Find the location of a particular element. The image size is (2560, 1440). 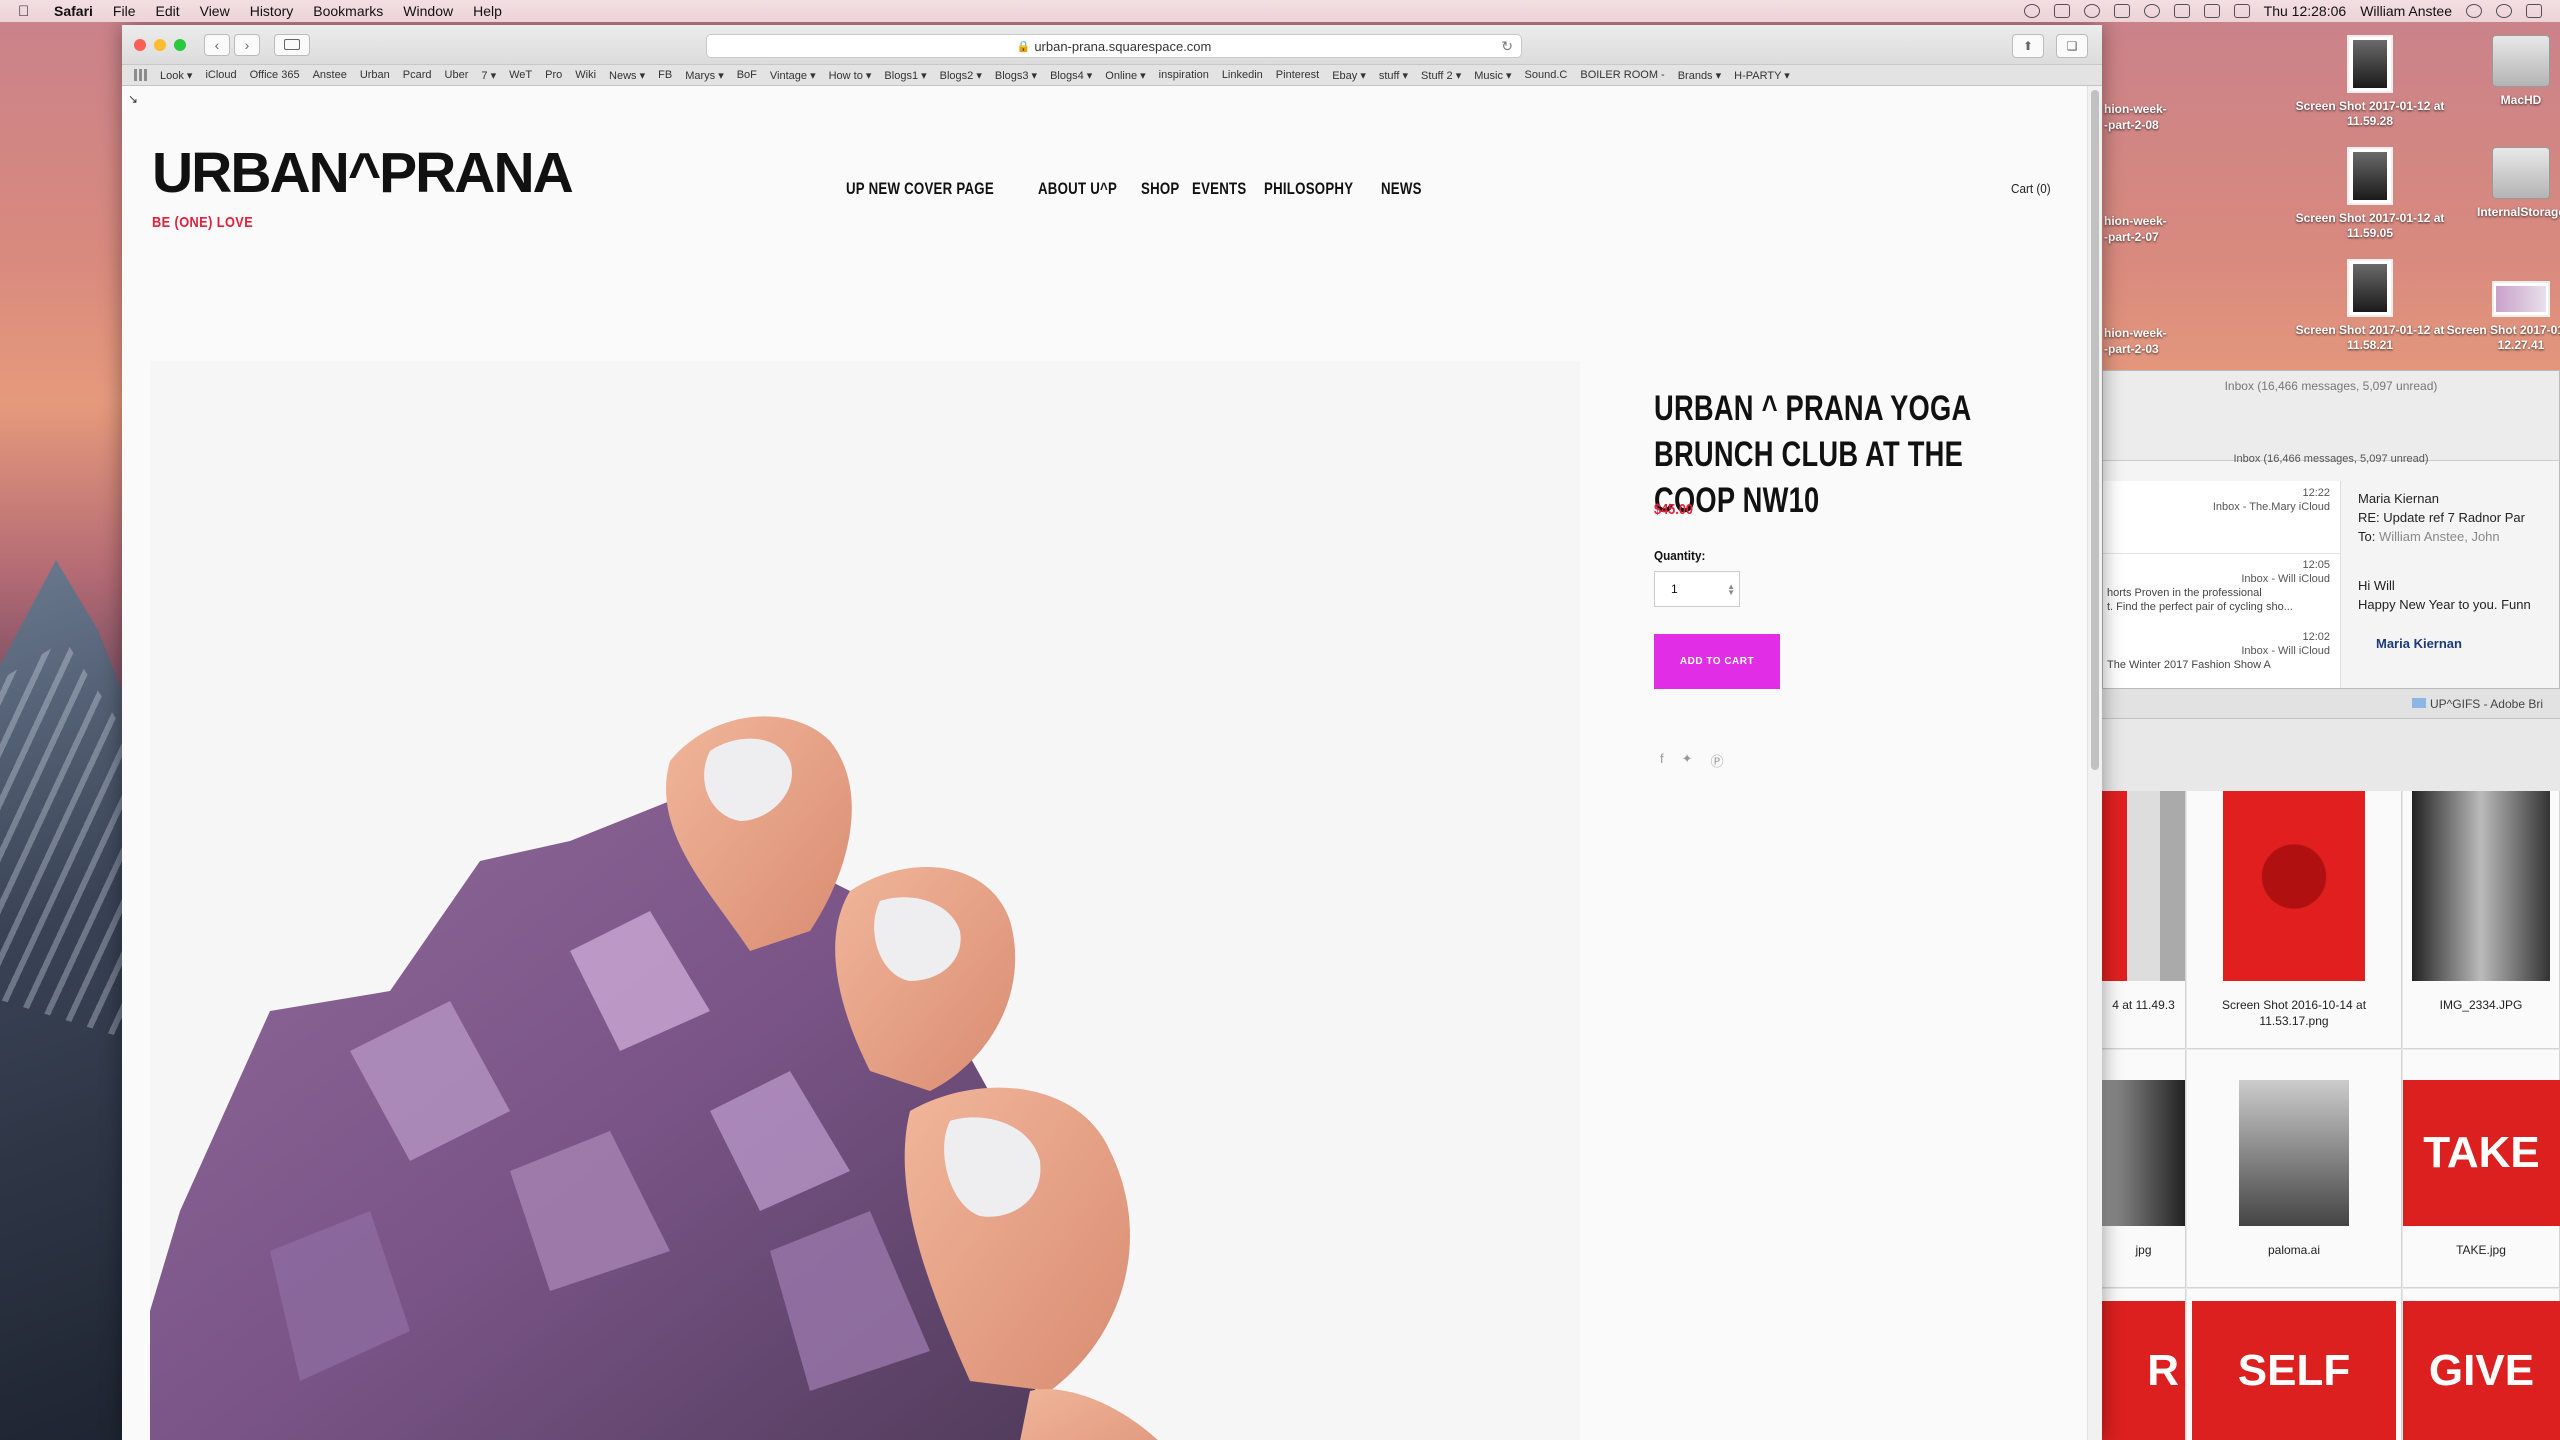

bookmark-item: Ebay ▾ is located at coordinates (1349, 75).